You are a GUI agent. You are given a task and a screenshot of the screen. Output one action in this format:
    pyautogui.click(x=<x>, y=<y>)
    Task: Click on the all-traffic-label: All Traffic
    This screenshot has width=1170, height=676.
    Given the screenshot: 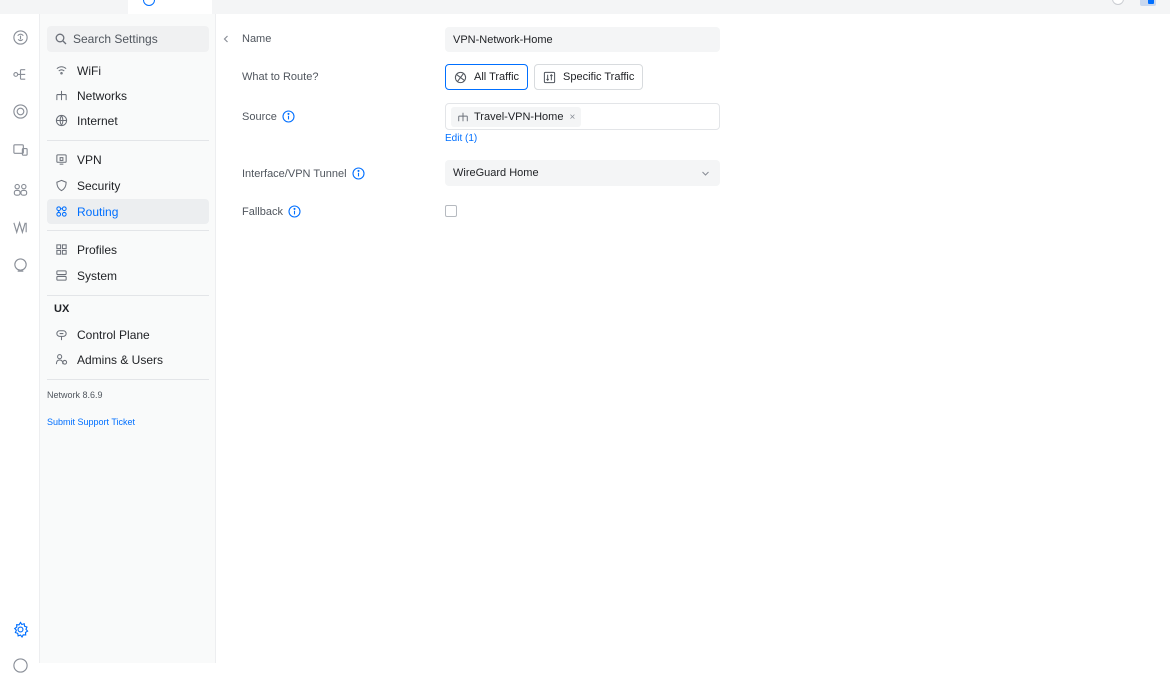 What is the action you would take?
    pyautogui.click(x=497, y=77)
    